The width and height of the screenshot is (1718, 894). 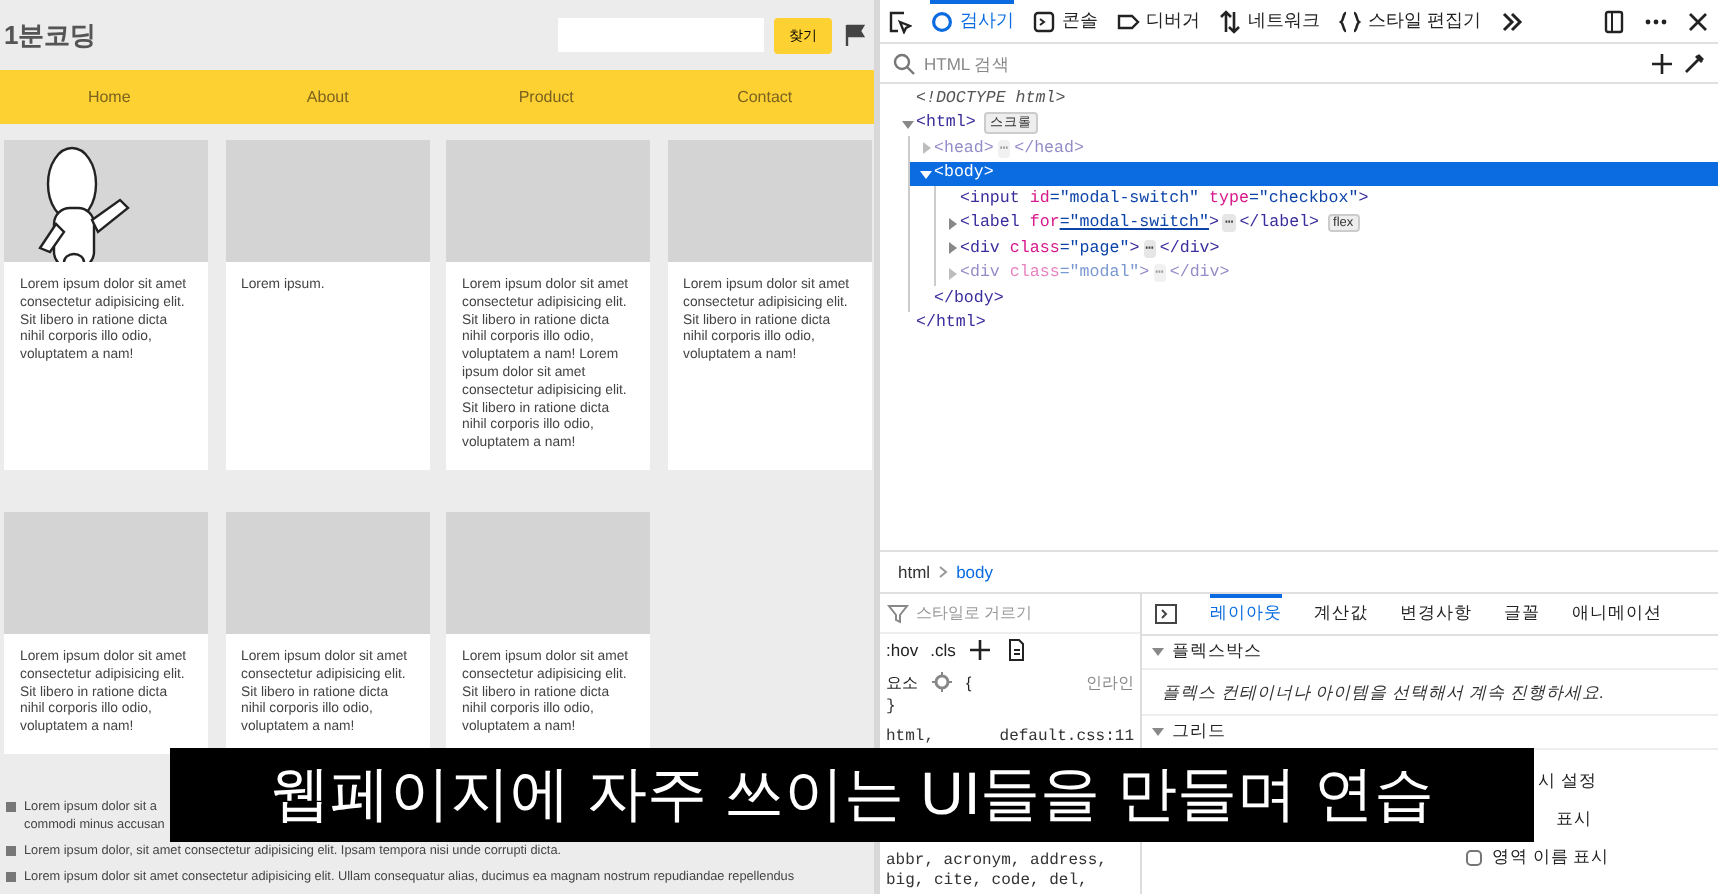 What do you see at coordinates (1314, 173) in the screenshot?
I see `tree-row: <body>` at bounding box center [1314, 173].